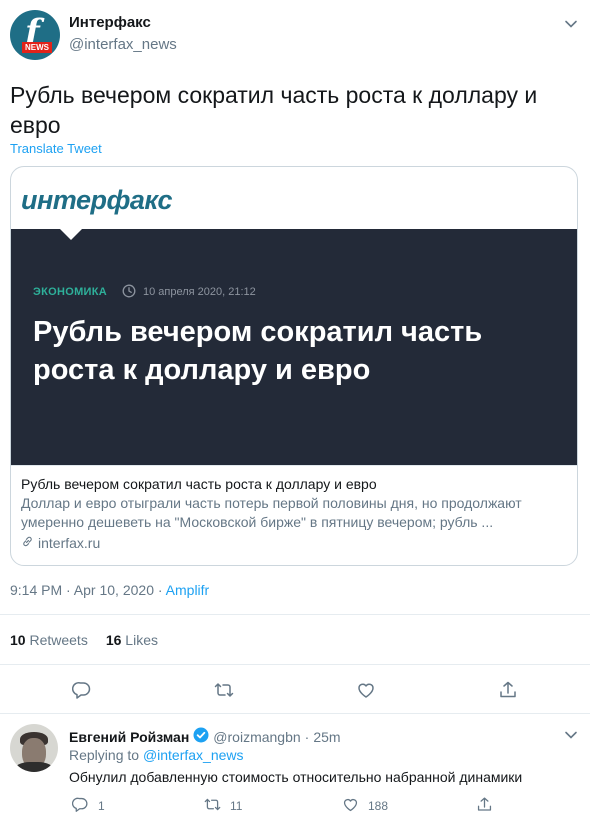  What do you see at coordinates (101, 806) in the screenshot?
I see `reply-reply-count: 1` at bounding box center [101, 806].